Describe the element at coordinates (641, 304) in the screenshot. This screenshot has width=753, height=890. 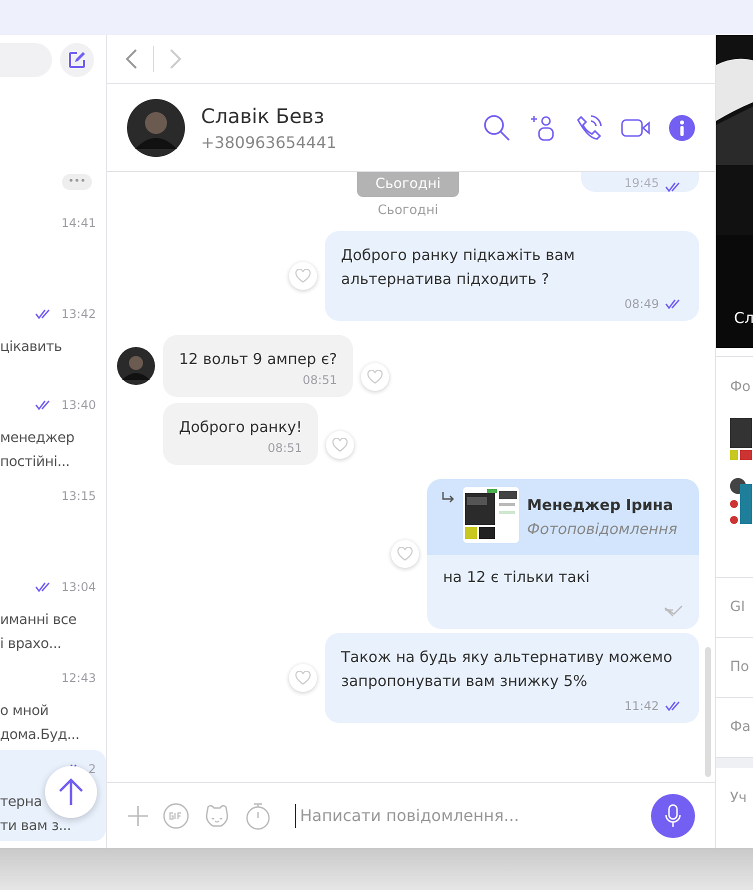
I see `message-time: 08:49` at that location.